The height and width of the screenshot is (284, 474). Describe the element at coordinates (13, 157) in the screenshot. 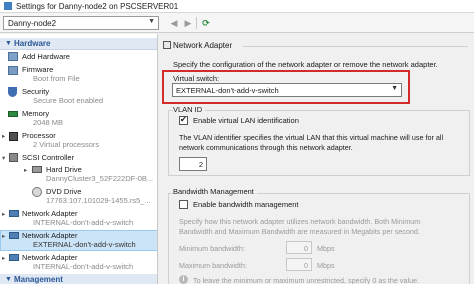

I see `scsi-controller-icon` at that location.